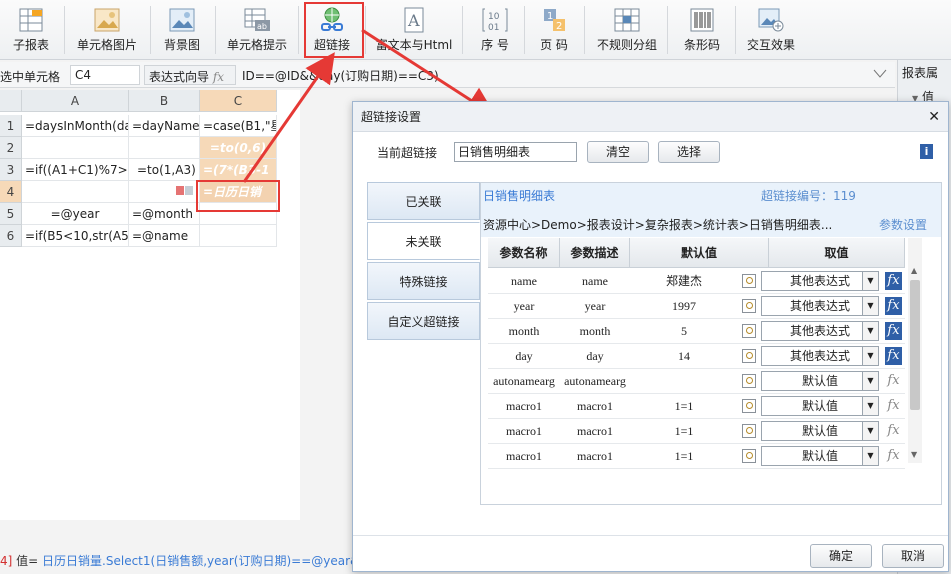 This screenshot has height=574, width=951. I want to click on richtext-label: 富文本与Html, so click(414, 45).